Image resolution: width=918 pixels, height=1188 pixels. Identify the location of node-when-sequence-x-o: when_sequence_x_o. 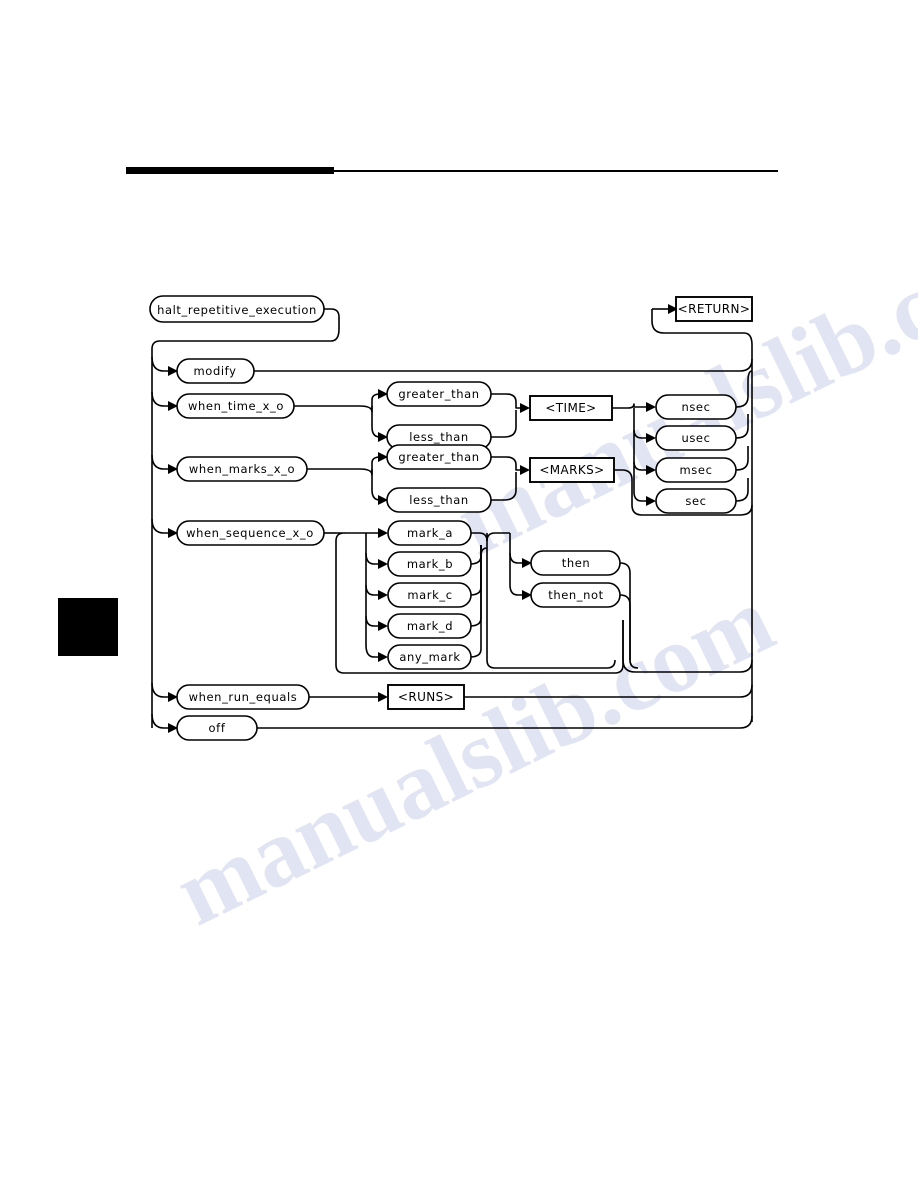
(250, 533).